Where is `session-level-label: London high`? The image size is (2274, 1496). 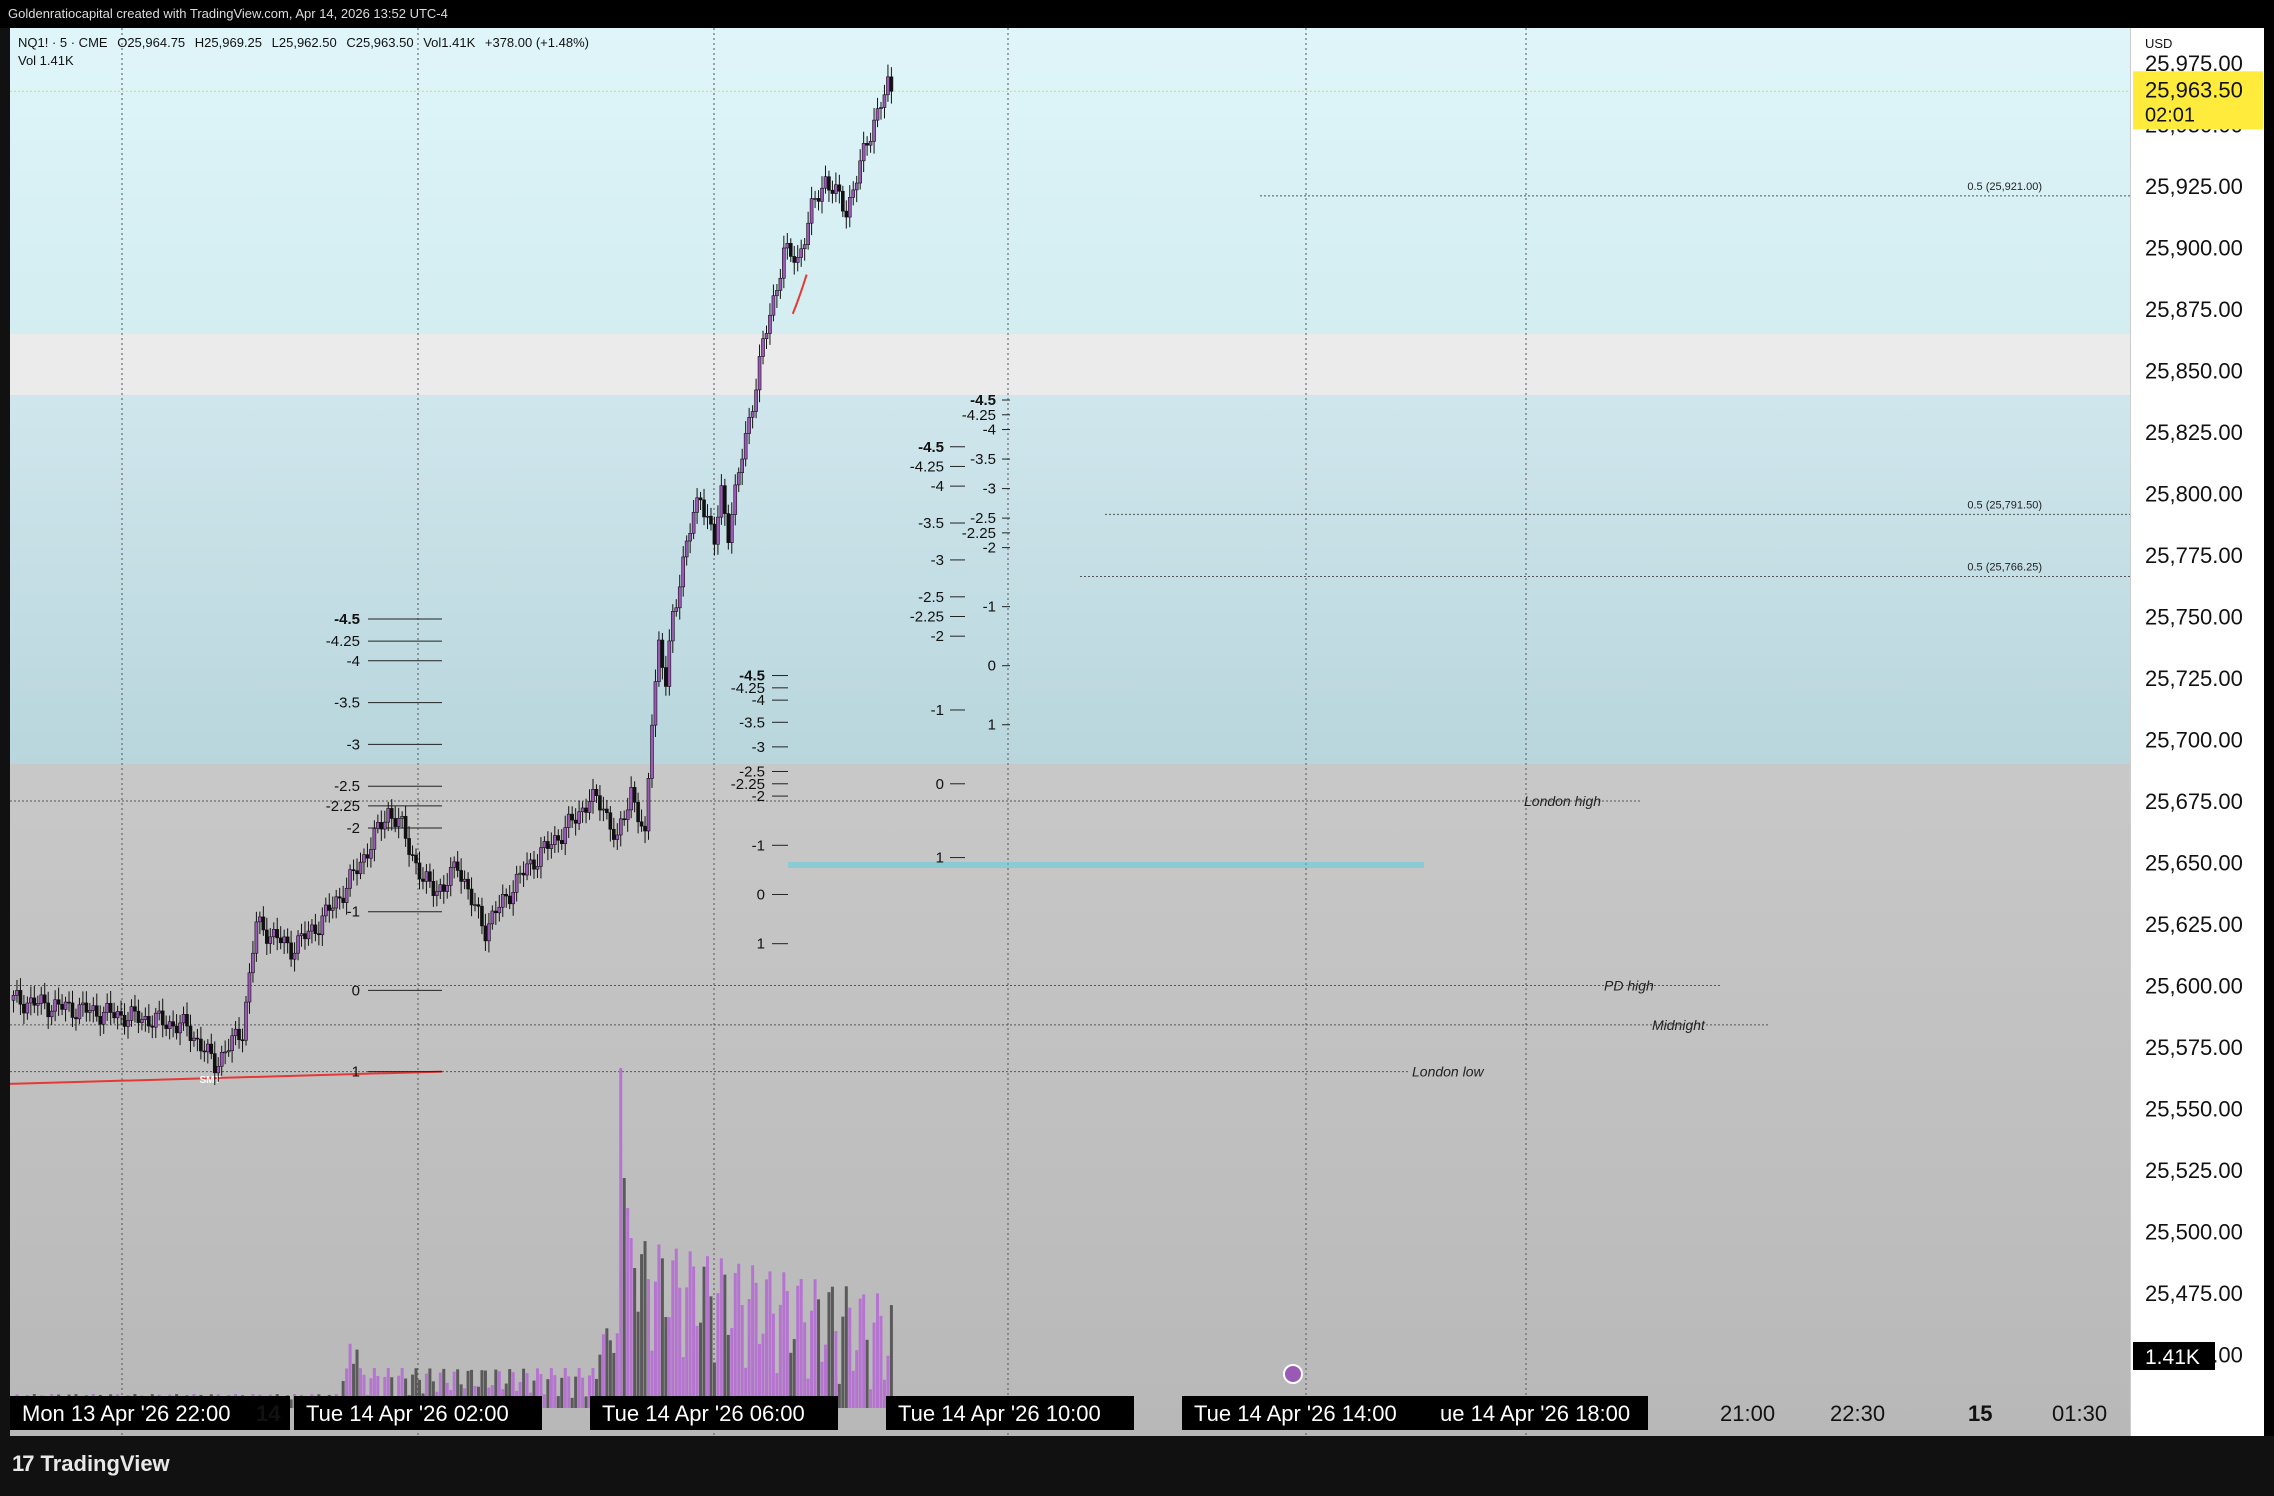 session-level-label: London high is located at coordinates (1562, 801).